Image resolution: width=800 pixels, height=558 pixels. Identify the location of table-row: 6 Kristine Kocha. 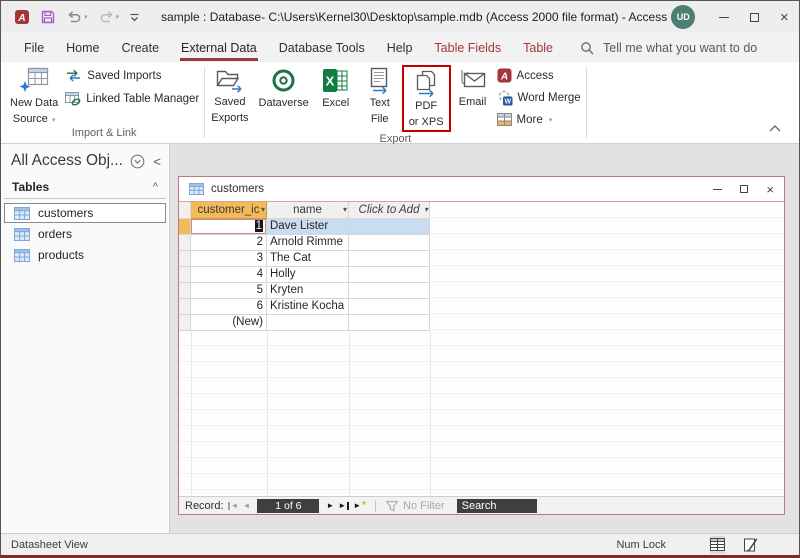
(305, 307).